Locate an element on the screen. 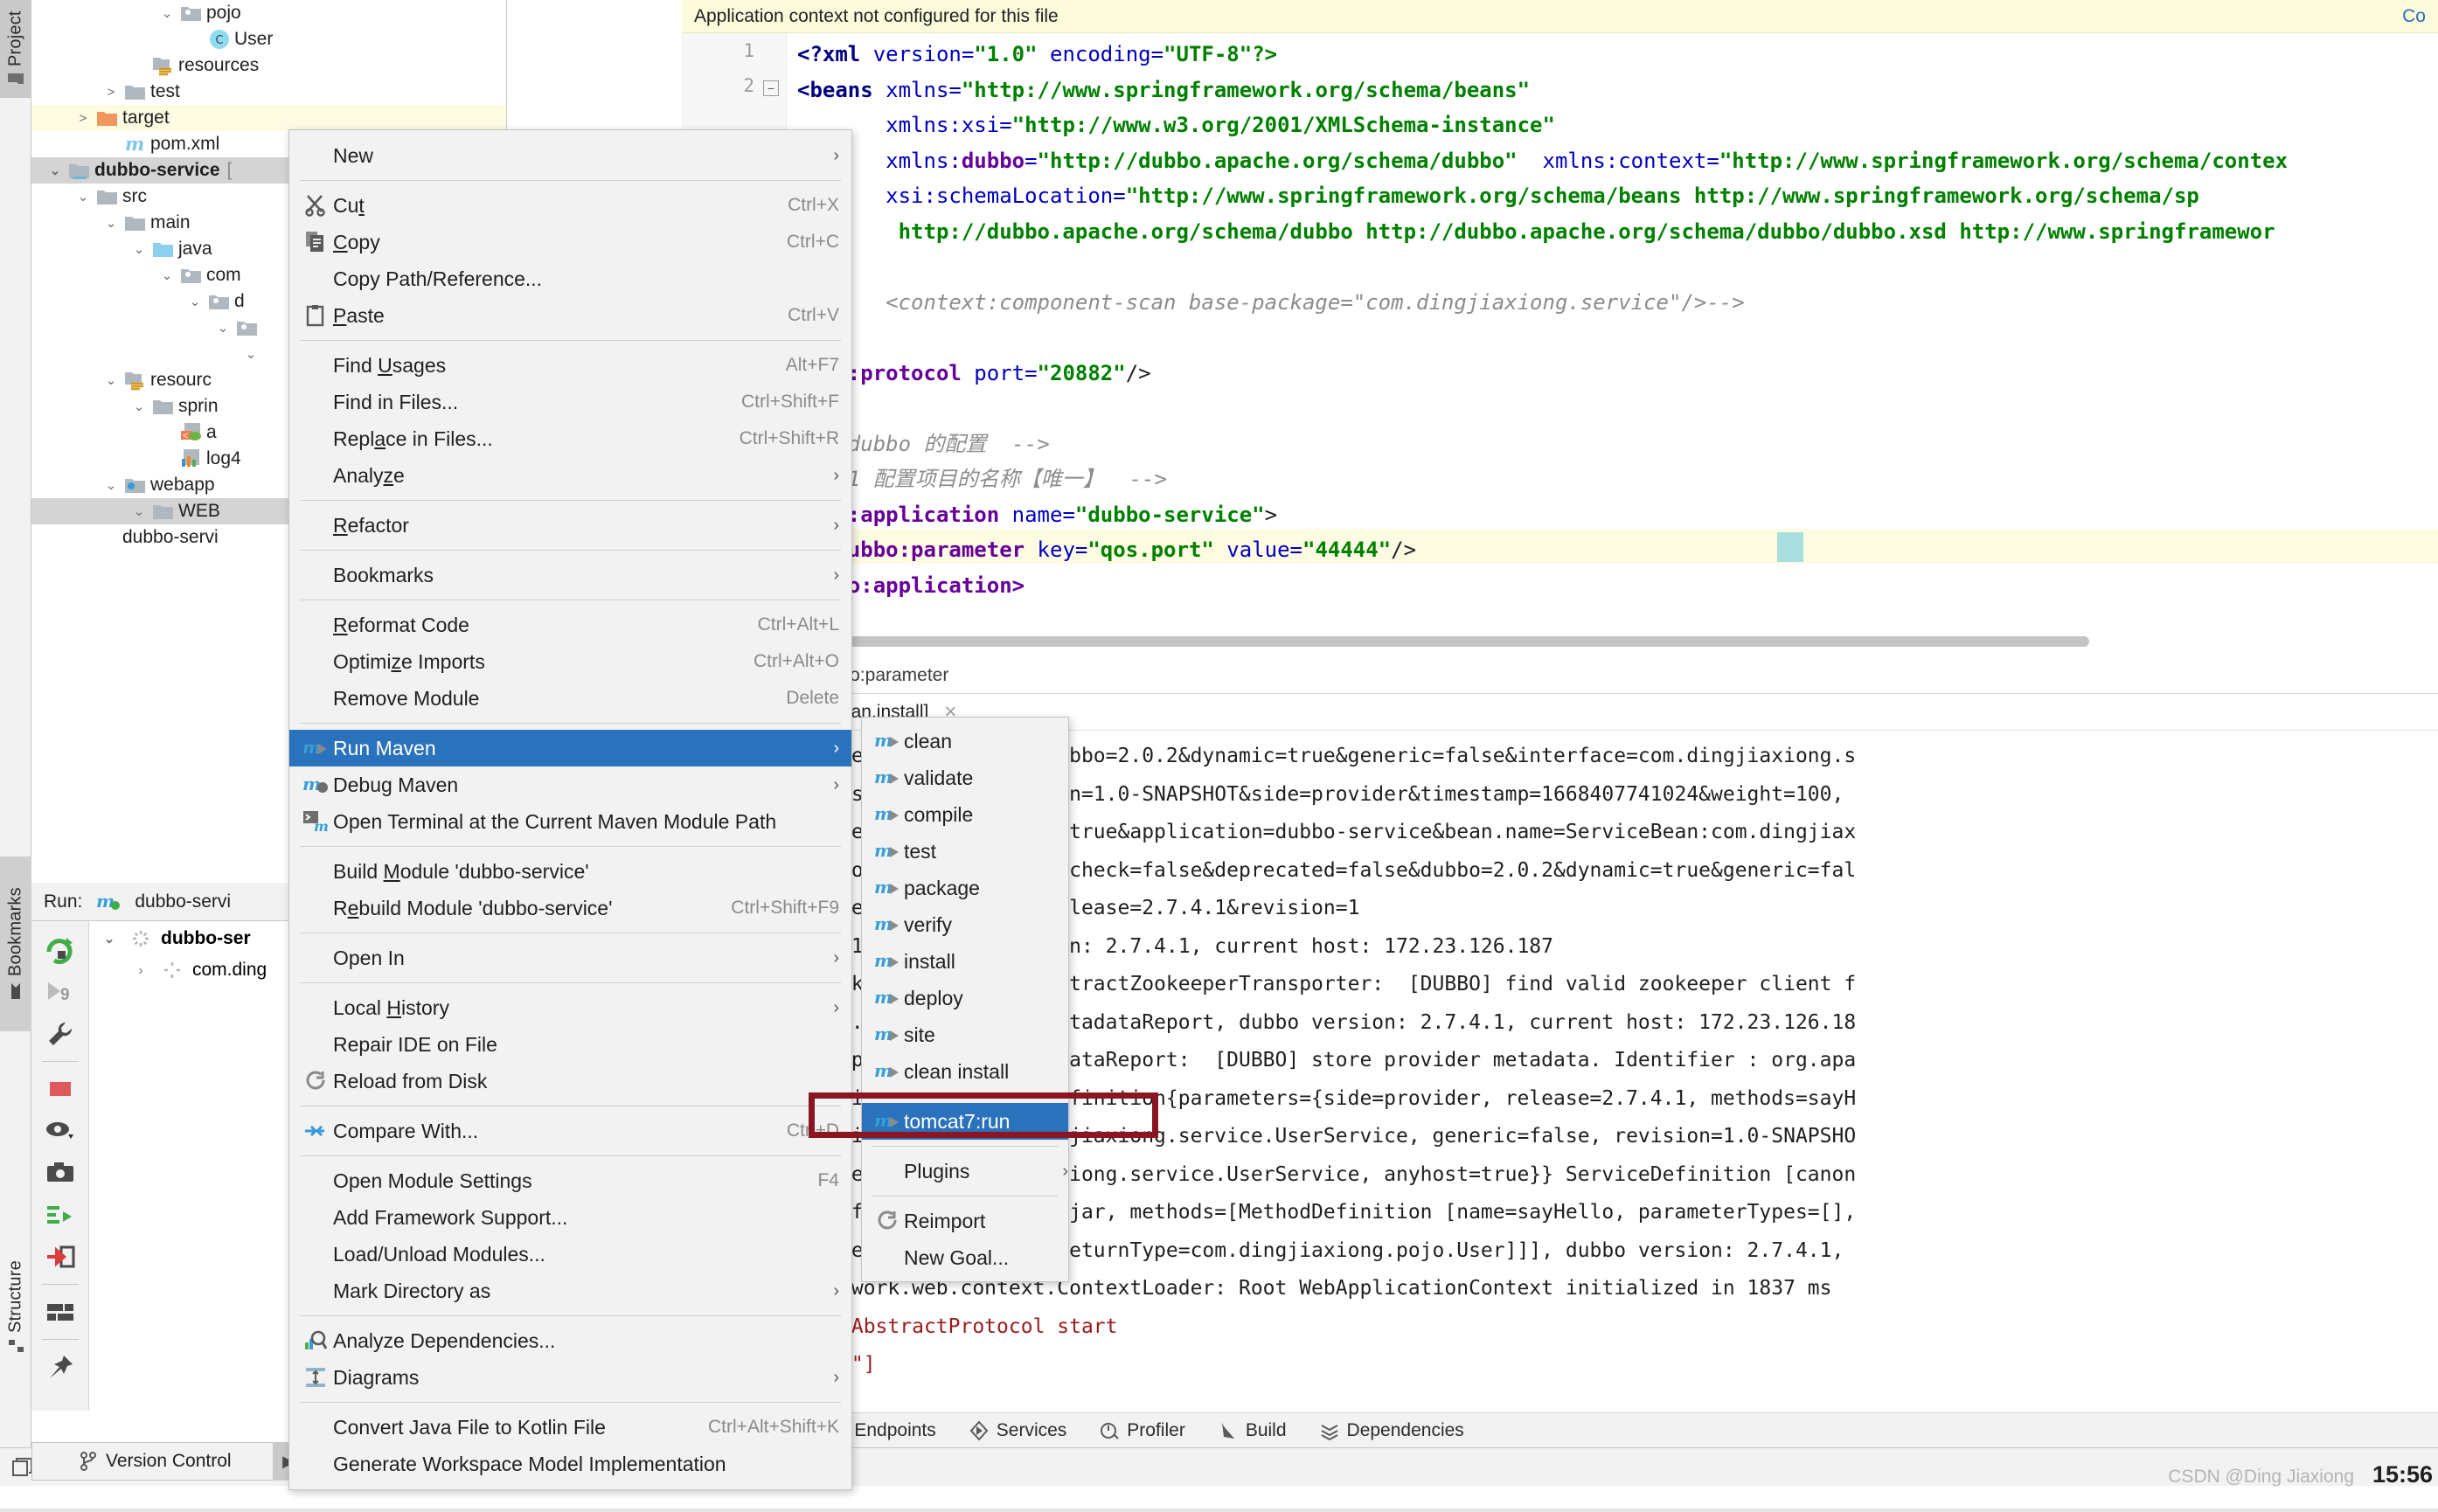  stop-icon is located at coordinates (60, 1089).